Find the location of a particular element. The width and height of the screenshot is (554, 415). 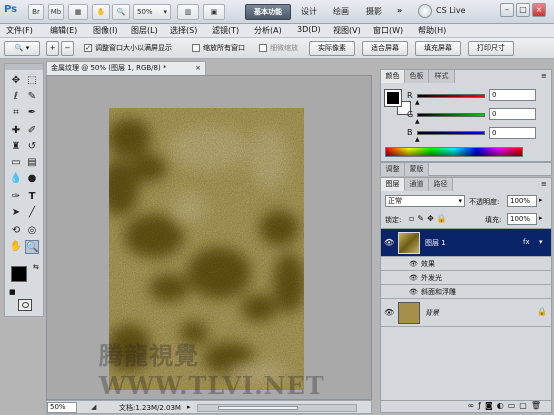

zoom-in-icon: + is located at coordinates (52, 48).